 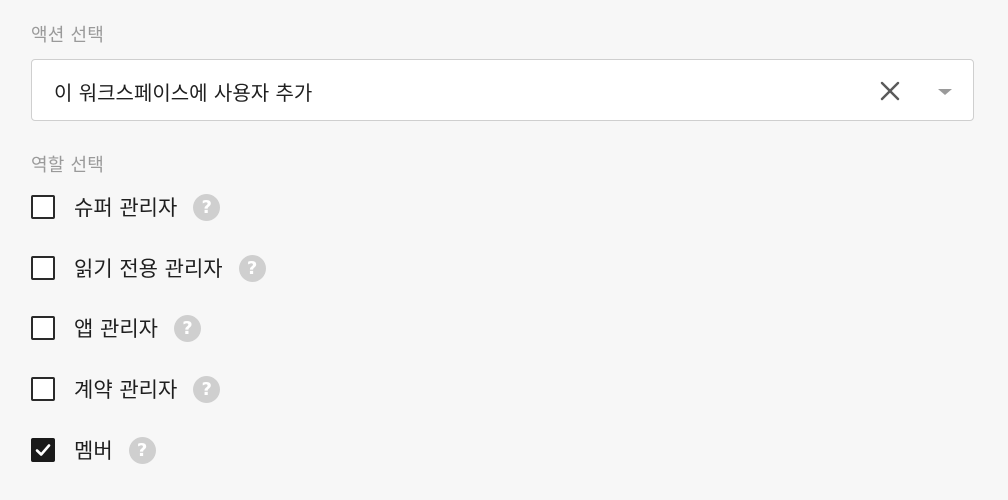 I want to click on role-option-read-only-admin: 읽기 전용 관리자 ?, so click(x=148, y=268).